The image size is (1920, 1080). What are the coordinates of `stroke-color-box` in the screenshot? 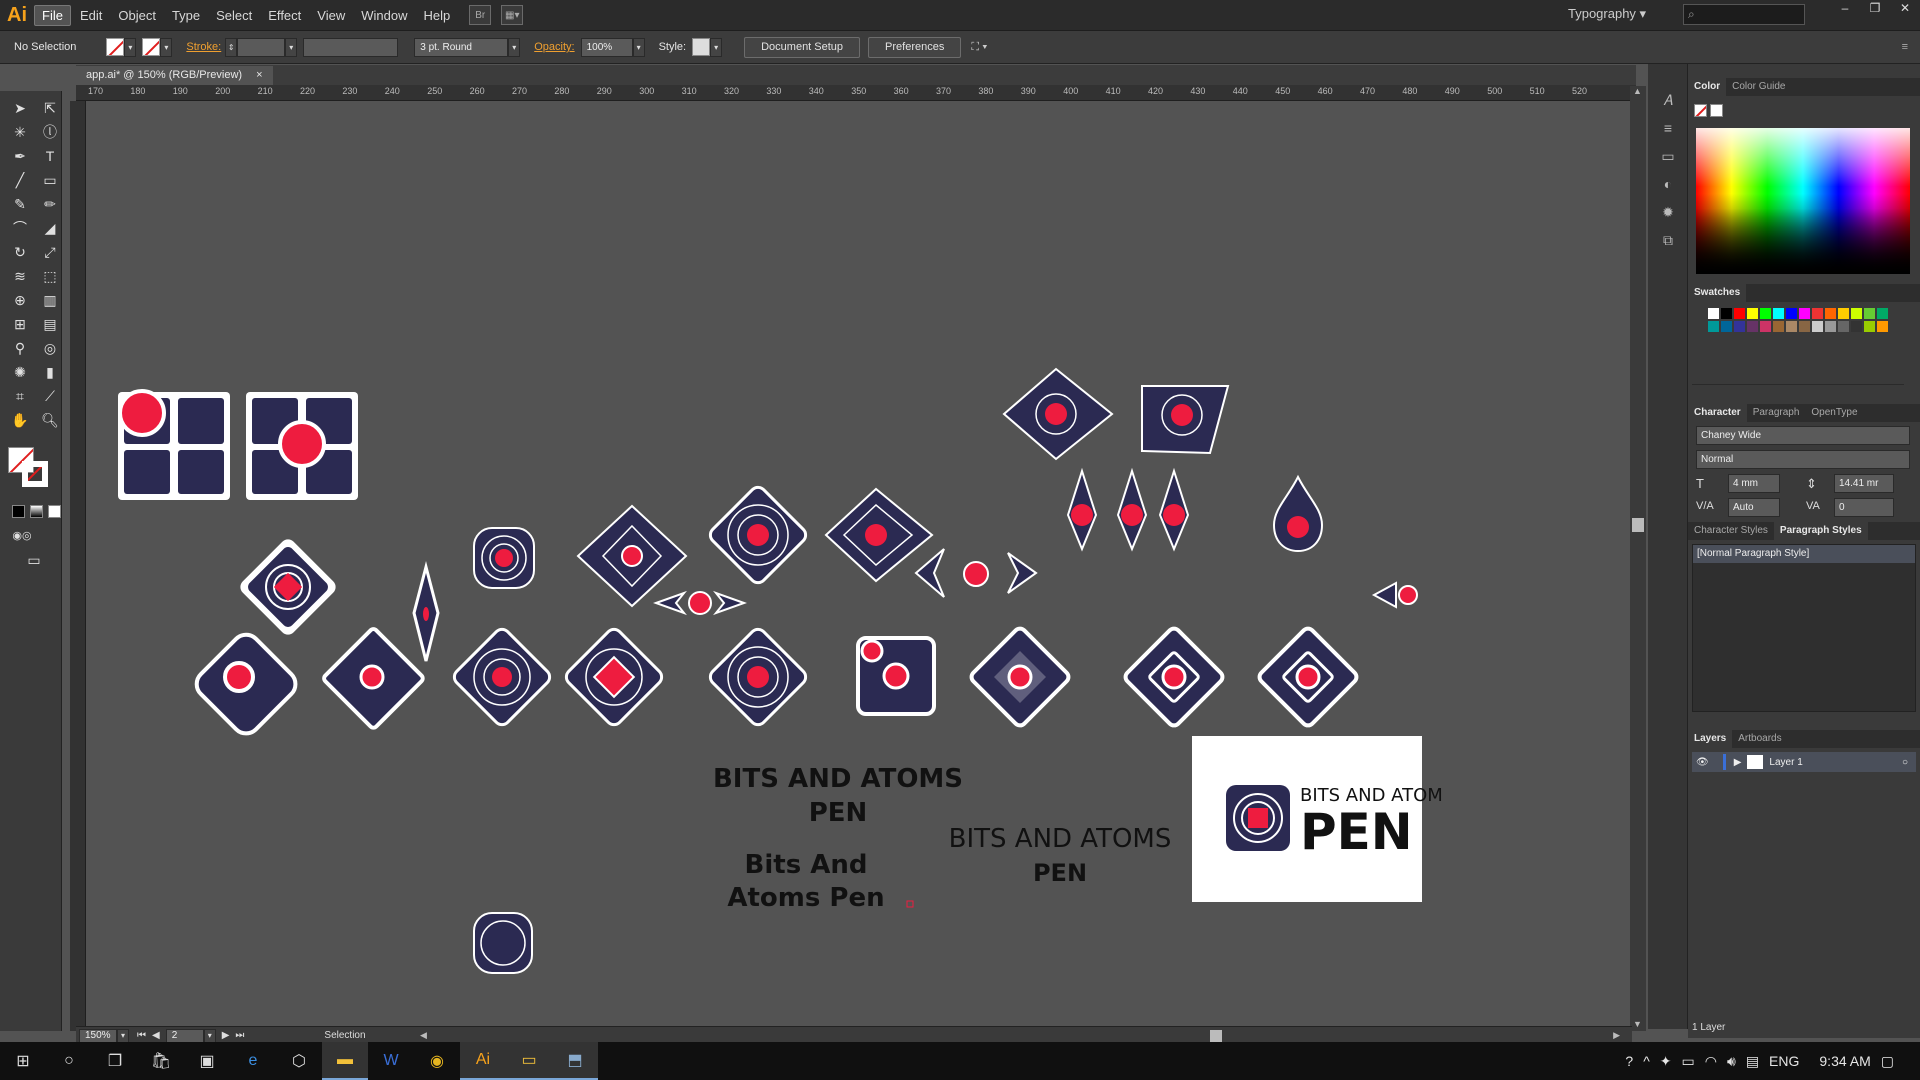 It's located at (35, 474).